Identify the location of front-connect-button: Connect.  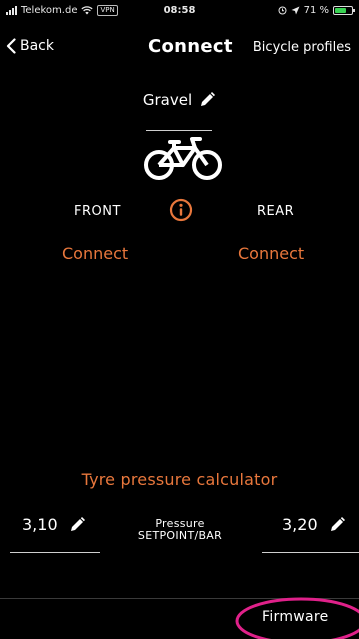
(95, 253).